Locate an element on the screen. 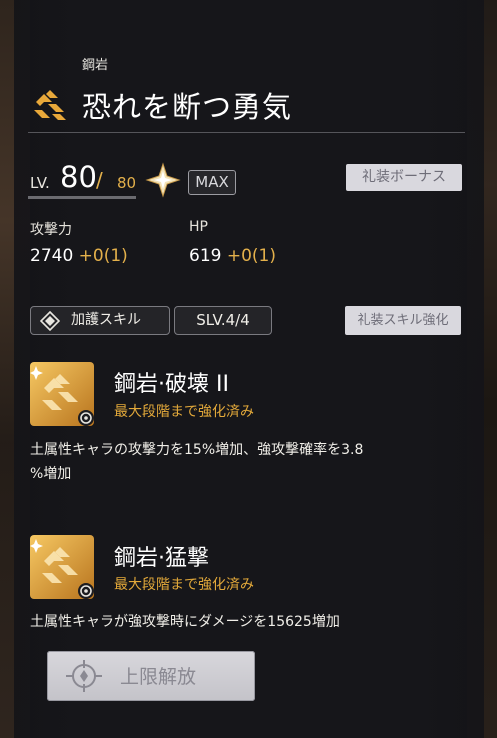  skill-2-status: 最大段階まで強化済み is located at coordinates (184, 585).